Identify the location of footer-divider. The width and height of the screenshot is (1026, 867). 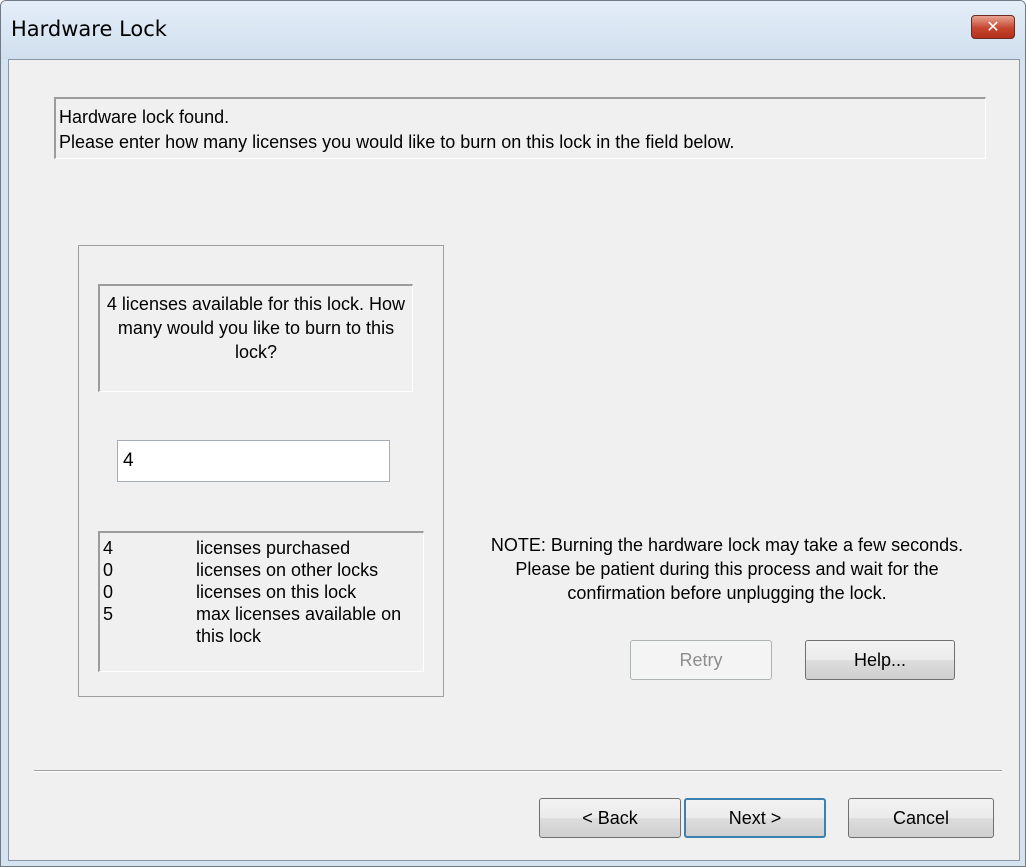
(518, 771).